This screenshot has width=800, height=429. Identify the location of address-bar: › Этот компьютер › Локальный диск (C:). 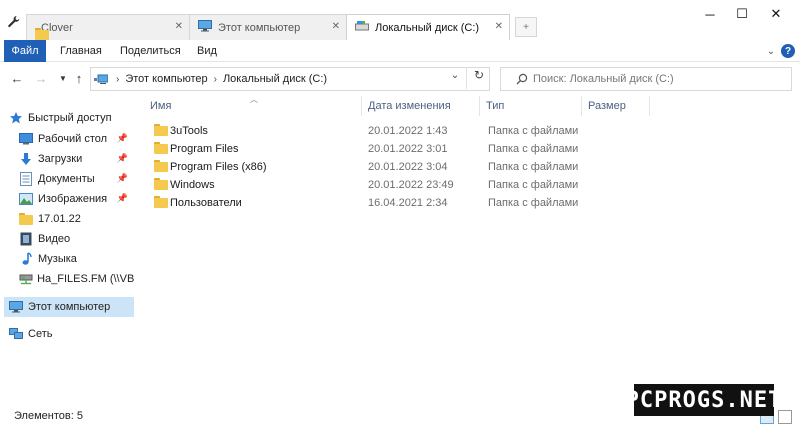
(290, 79).